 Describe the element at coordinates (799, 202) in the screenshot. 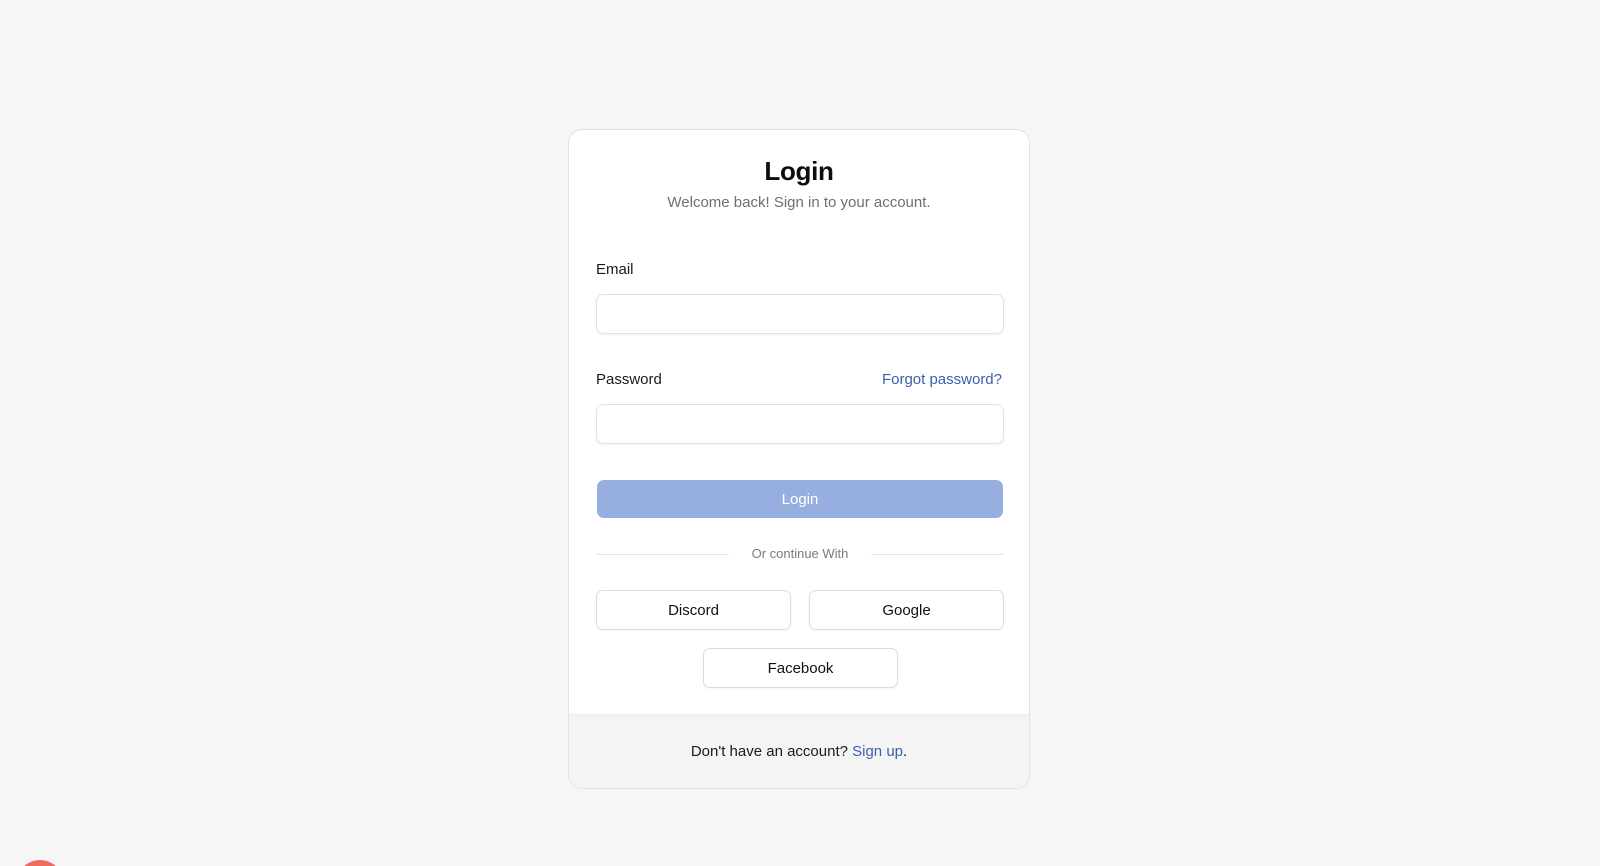

I see `page-subtitle: Welcome back! Sign in to your account.` at that location.